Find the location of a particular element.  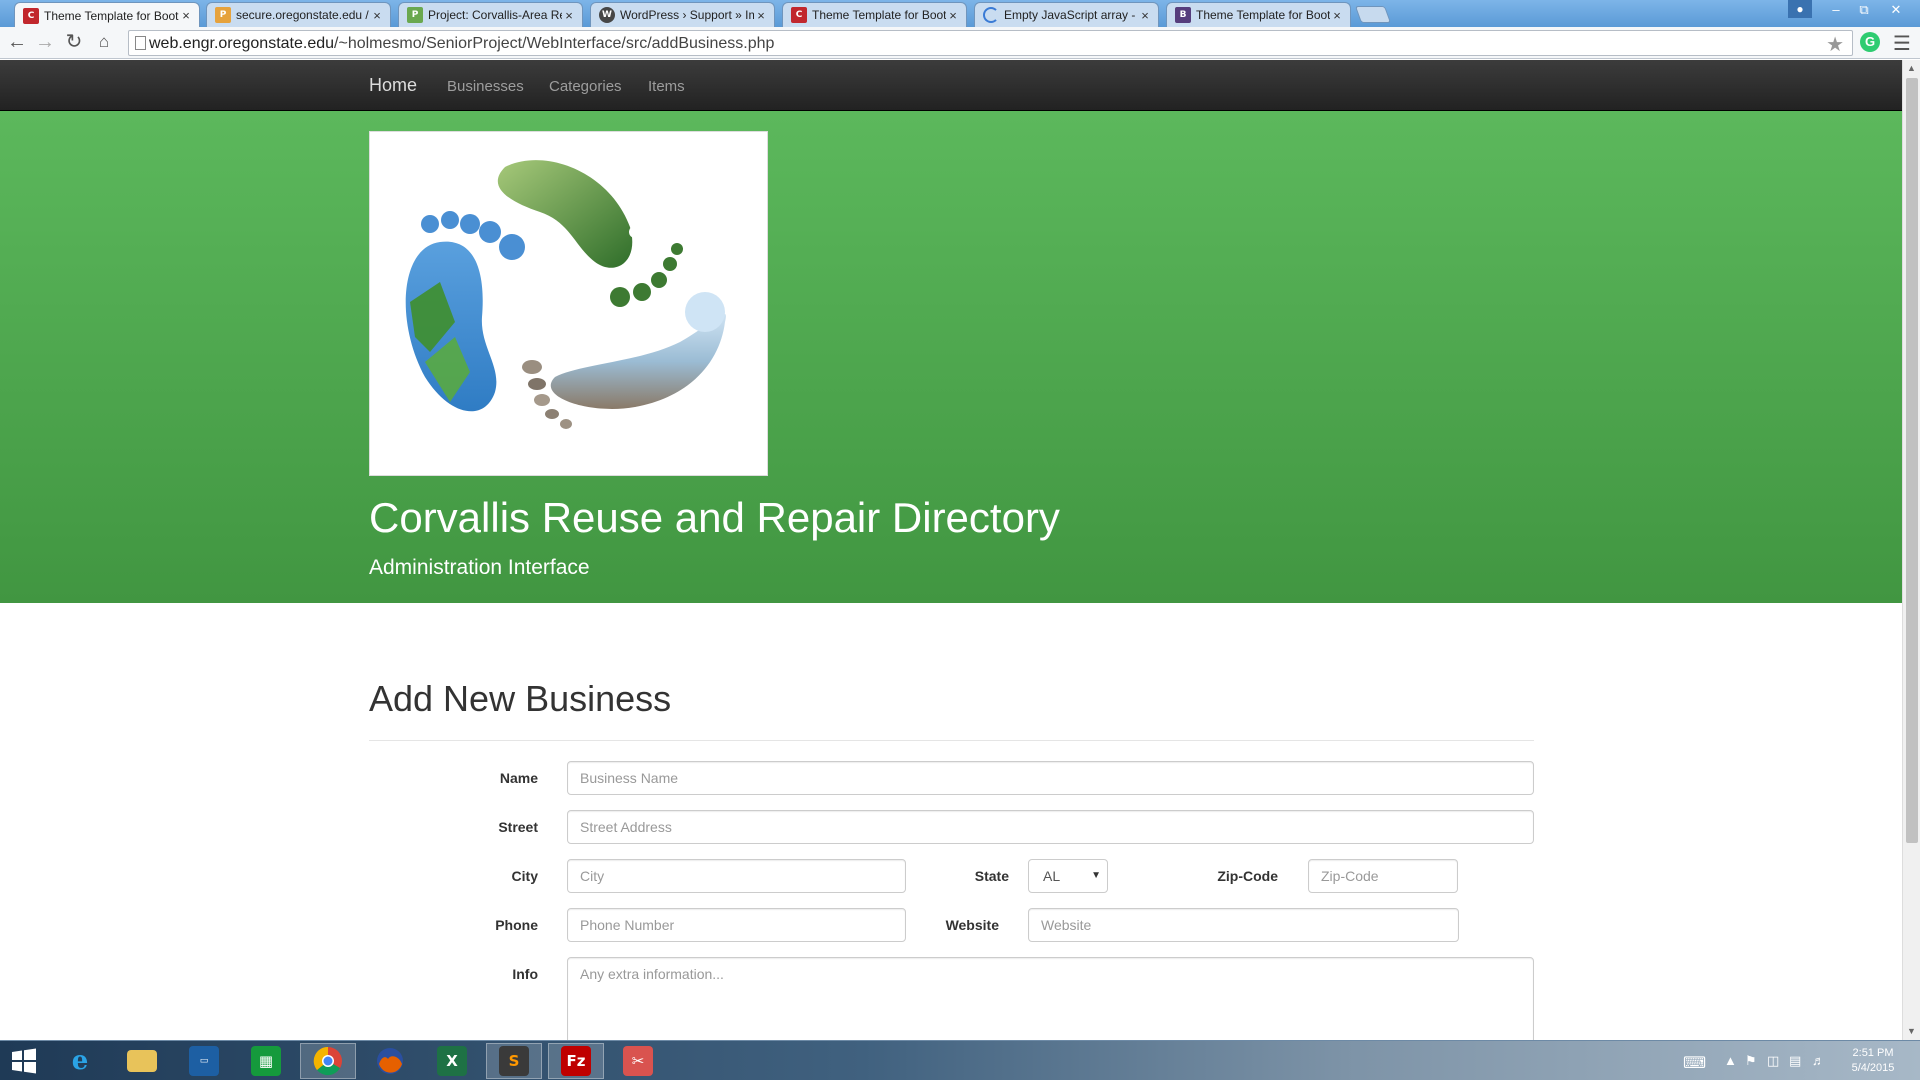

zip-code-input is located at coordinates (1383, 876).